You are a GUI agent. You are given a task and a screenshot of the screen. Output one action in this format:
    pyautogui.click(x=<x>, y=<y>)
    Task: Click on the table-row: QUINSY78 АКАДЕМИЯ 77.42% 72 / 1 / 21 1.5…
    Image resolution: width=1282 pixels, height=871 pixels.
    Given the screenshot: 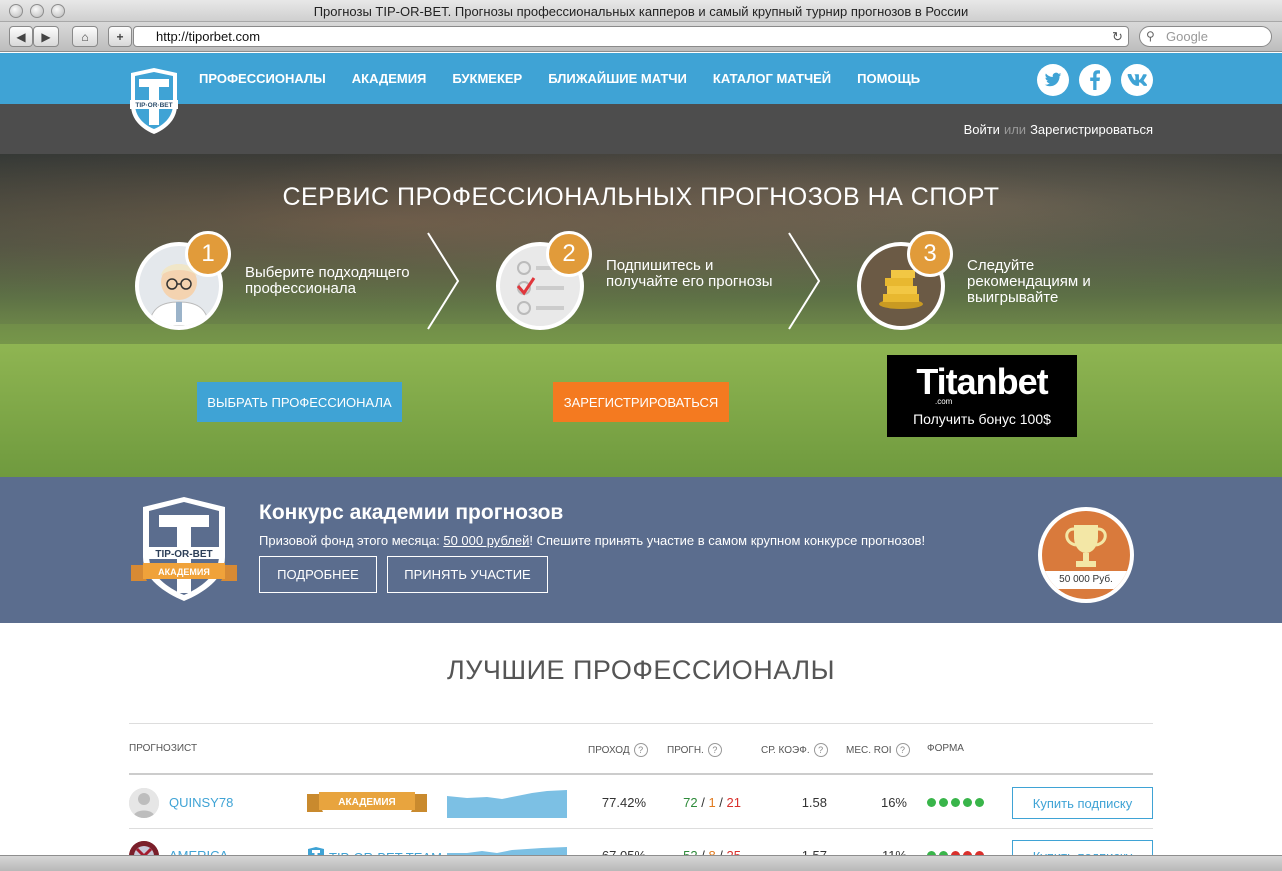 What is the action you would take?
    pyautogui.click(x=641, y=802)
    